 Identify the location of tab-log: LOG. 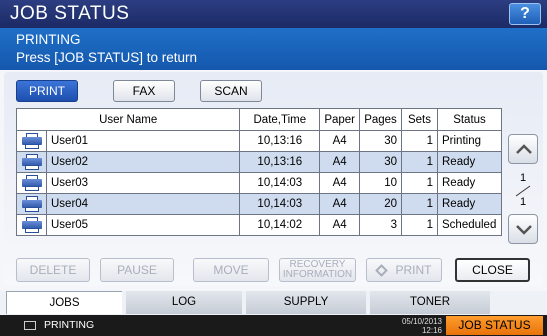
(184, 302).